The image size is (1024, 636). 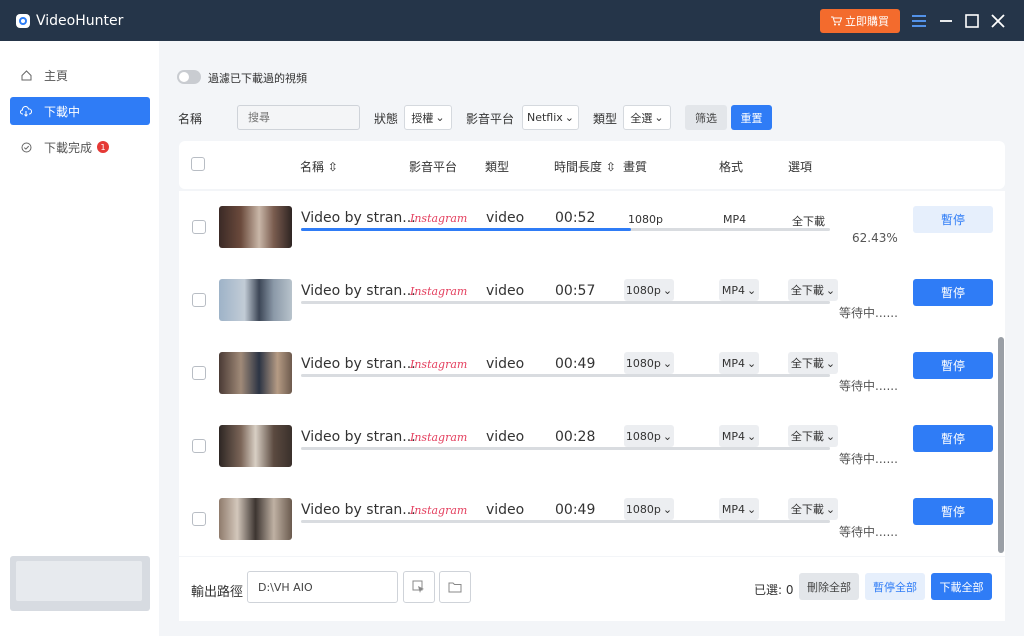 What do you see at coordinates (257, 78) in the screenshot?
I see `filter-downloaded-label: 過濾已下載過的視頻` at bounding box center [257, 78].